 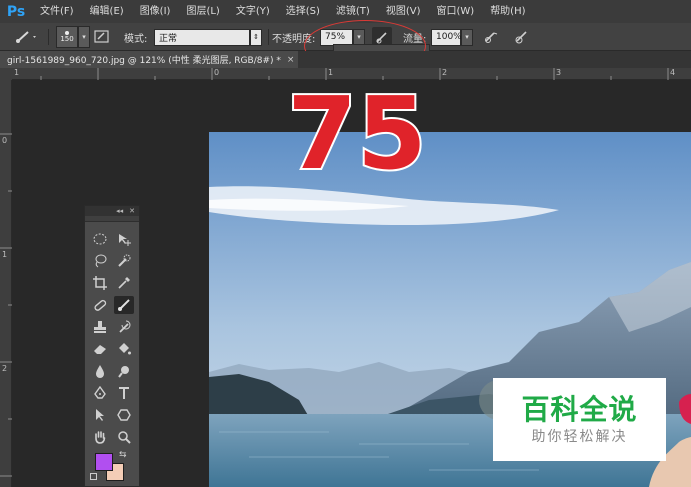 I want to click on drop-icon, so click(x=100, y=371).